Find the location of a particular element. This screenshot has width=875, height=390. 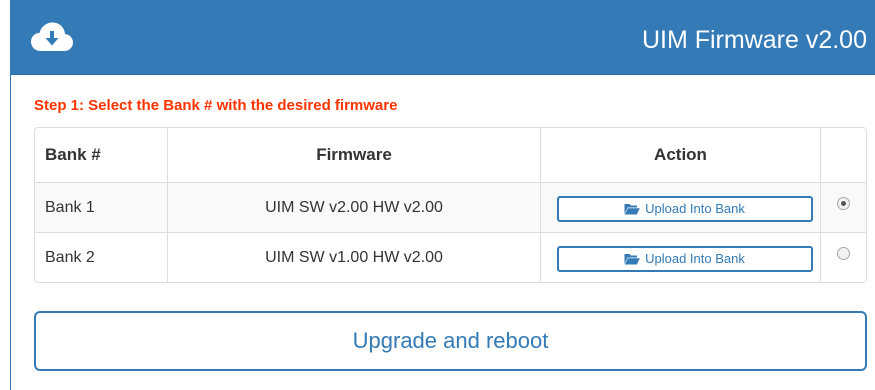

column-header-select is located at coordinates (843, 155).